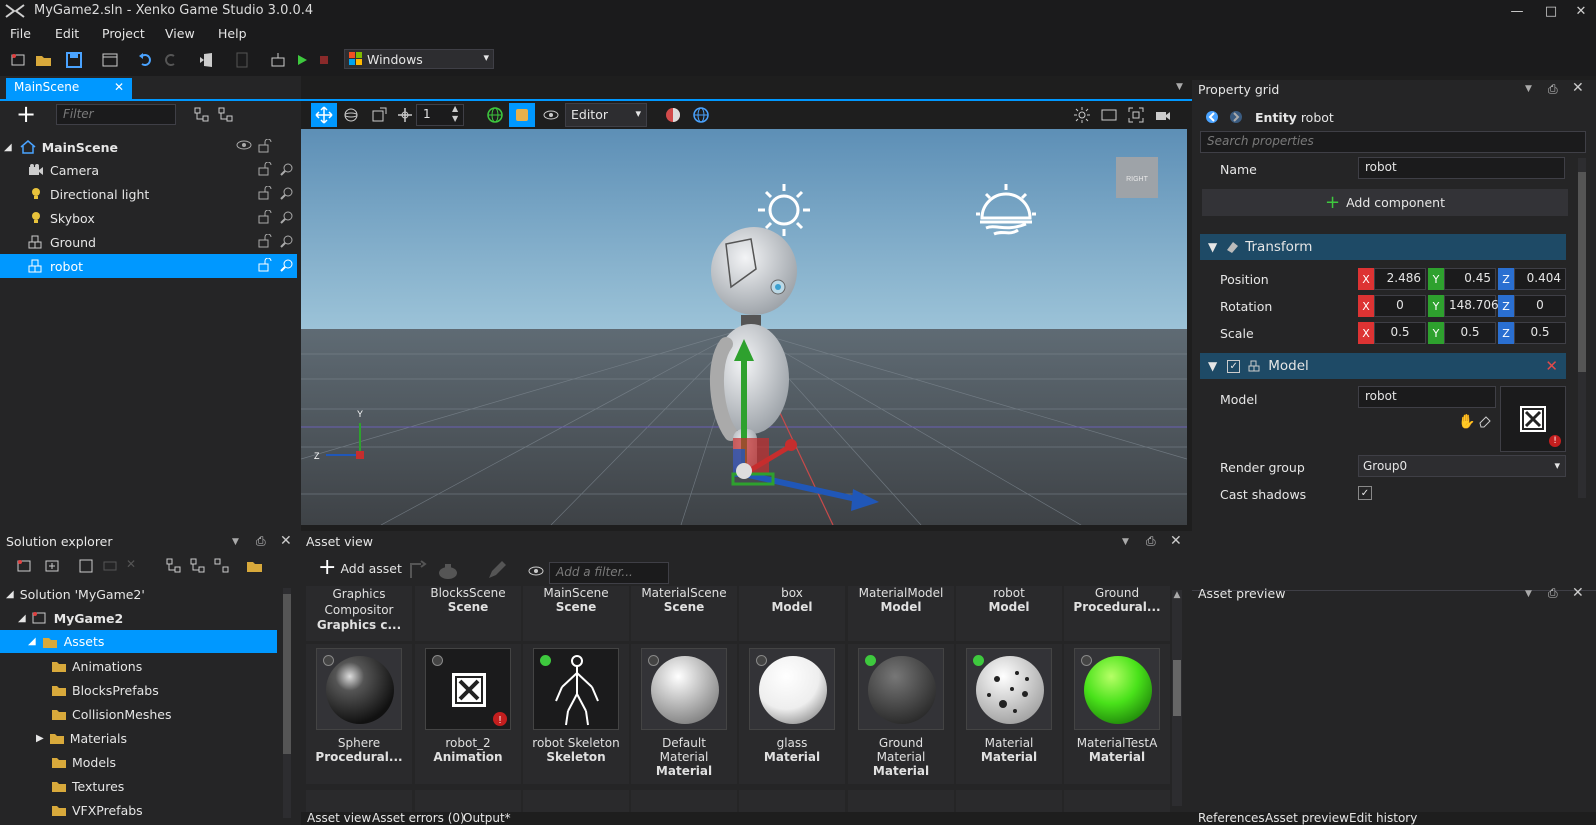  I want to click on asset-tile: Ground Material Material, so click(901, 714).